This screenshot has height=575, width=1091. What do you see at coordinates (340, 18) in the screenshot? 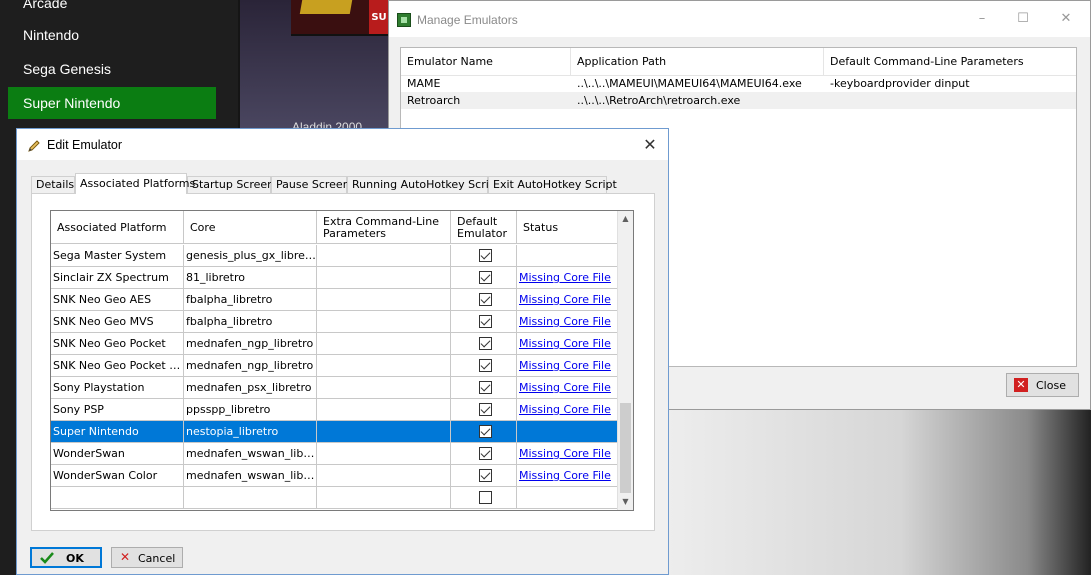
I see `game-box-art: SU` at bounding box center [340, 18].